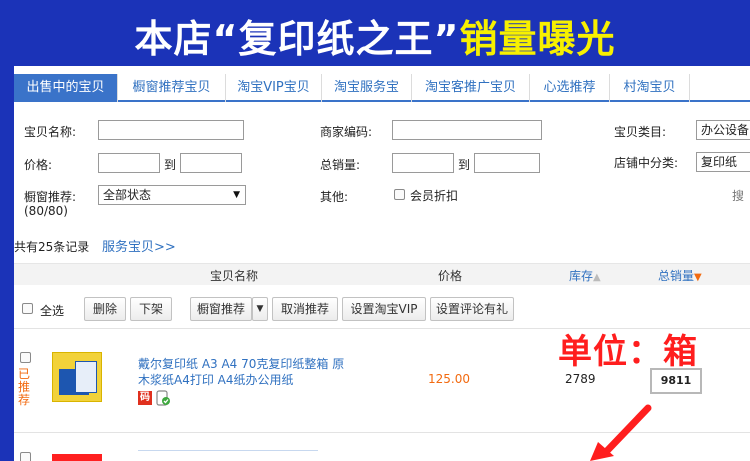 The image size is (750, 461). What do you see at coordinates (145, 398) in the screenshot?
I see `code-badge: 码` at bounding box center [145, 398].